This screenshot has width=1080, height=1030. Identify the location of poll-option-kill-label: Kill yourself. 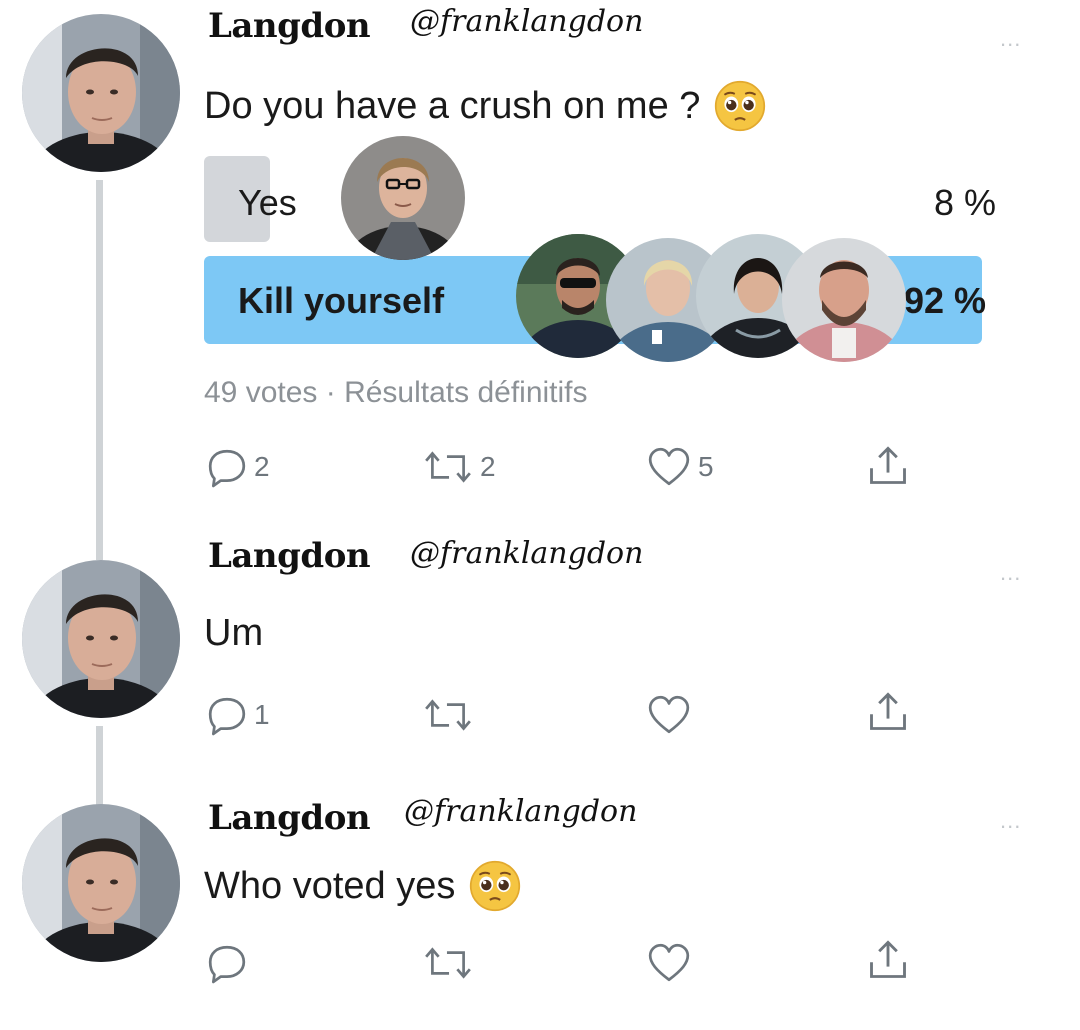
(341, 300).